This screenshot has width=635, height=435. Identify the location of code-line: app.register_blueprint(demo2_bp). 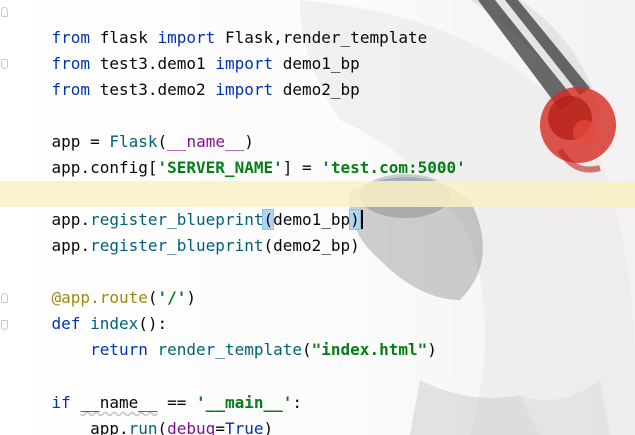
(186, 231).